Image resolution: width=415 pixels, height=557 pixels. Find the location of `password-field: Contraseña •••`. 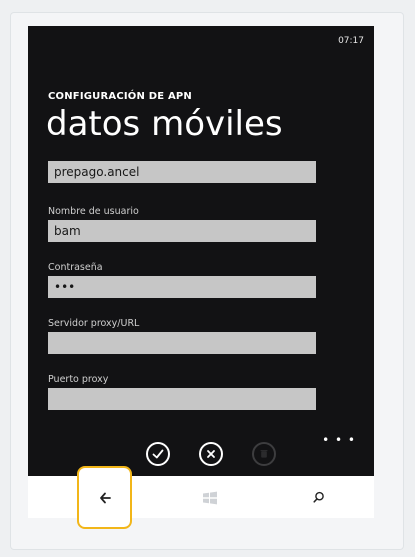

password-field: Contraseña ••• is located at coordinates (182, 280).